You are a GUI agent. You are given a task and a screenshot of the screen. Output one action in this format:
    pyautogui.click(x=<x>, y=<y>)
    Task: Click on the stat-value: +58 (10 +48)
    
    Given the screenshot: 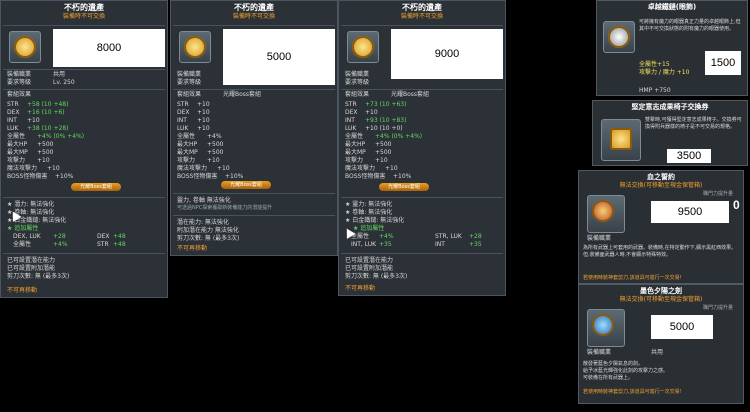 What is the action you would take?
    pyautogui.click(x=48, y=104)
    